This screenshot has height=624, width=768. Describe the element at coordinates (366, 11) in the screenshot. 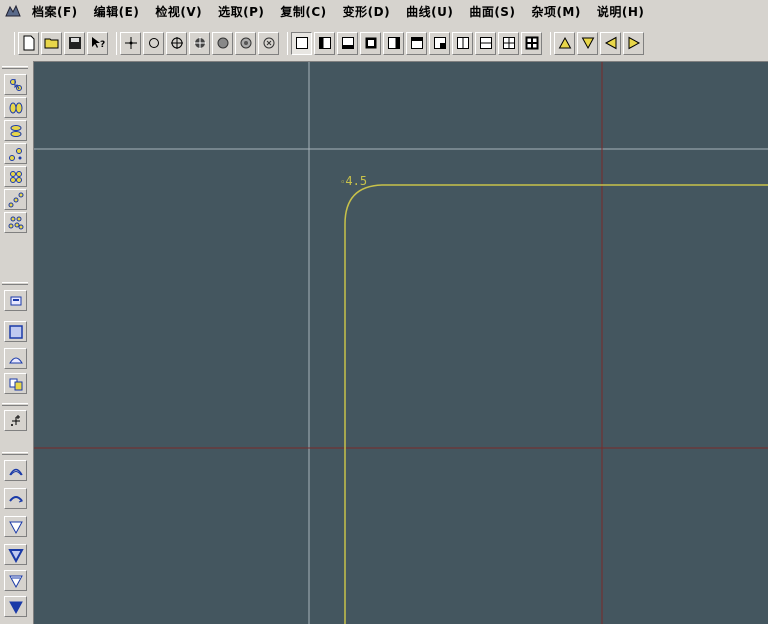

I see `menu-transform: 变形(D)` at that location.